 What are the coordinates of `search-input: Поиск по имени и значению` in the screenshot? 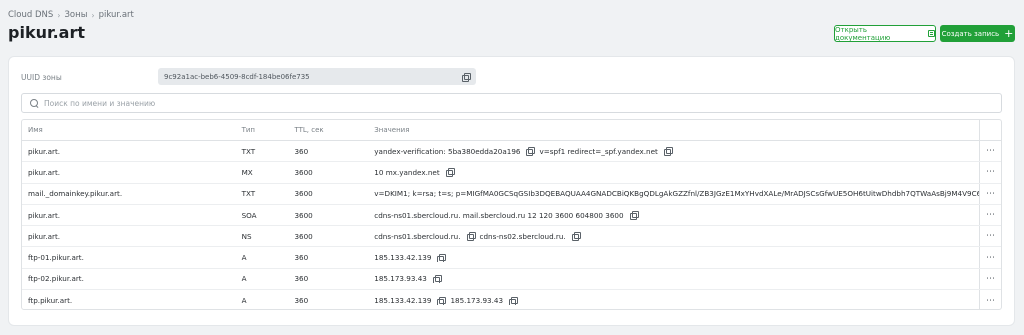 It's located at (511, 103).